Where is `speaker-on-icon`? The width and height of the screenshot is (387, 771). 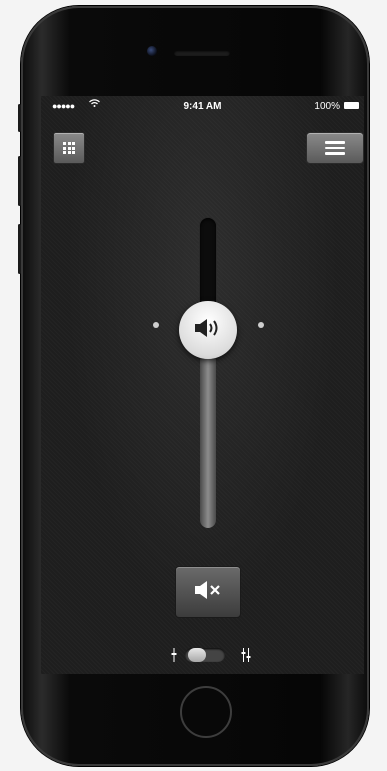 speaker-on-icon is located at coordinates (208, 330).